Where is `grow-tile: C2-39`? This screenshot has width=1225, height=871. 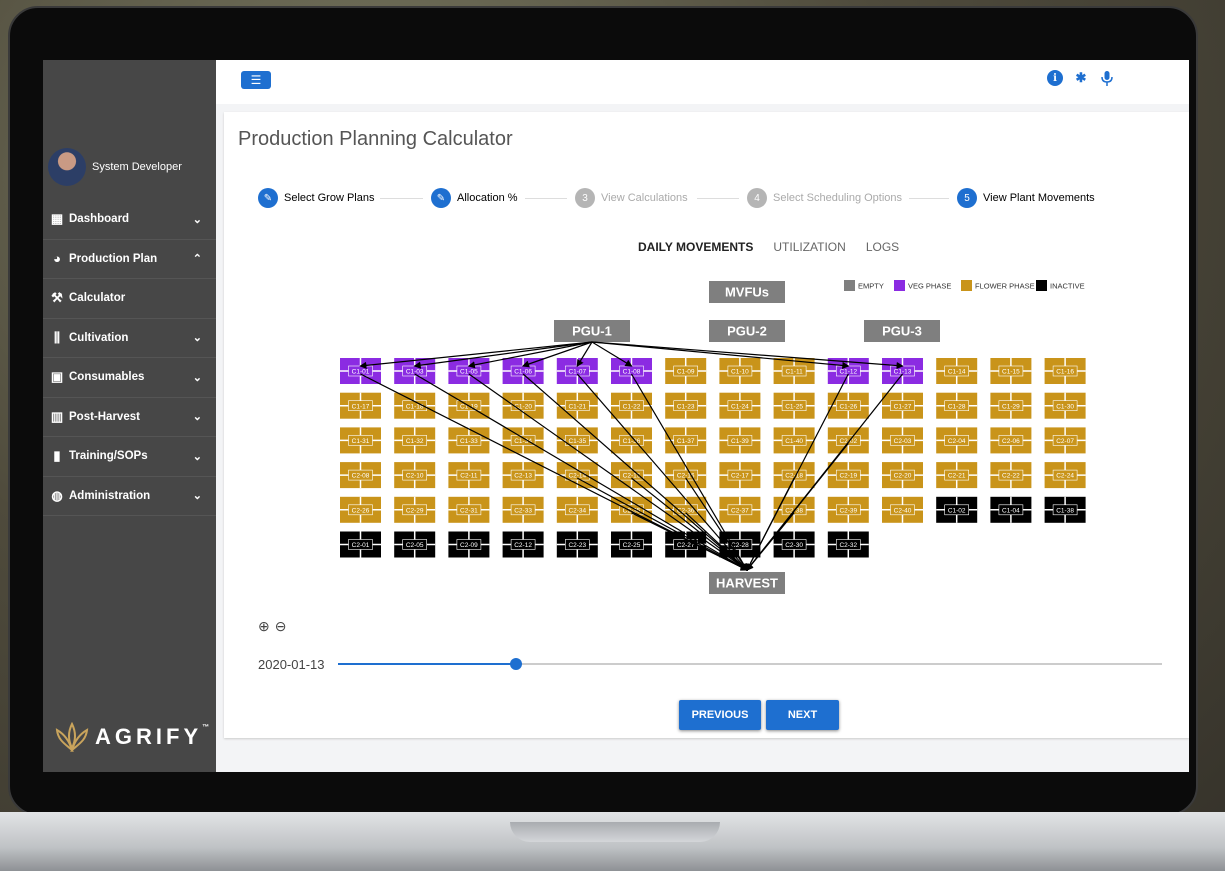
grow-tile: C2-39 is located at coordinates (848, 509).